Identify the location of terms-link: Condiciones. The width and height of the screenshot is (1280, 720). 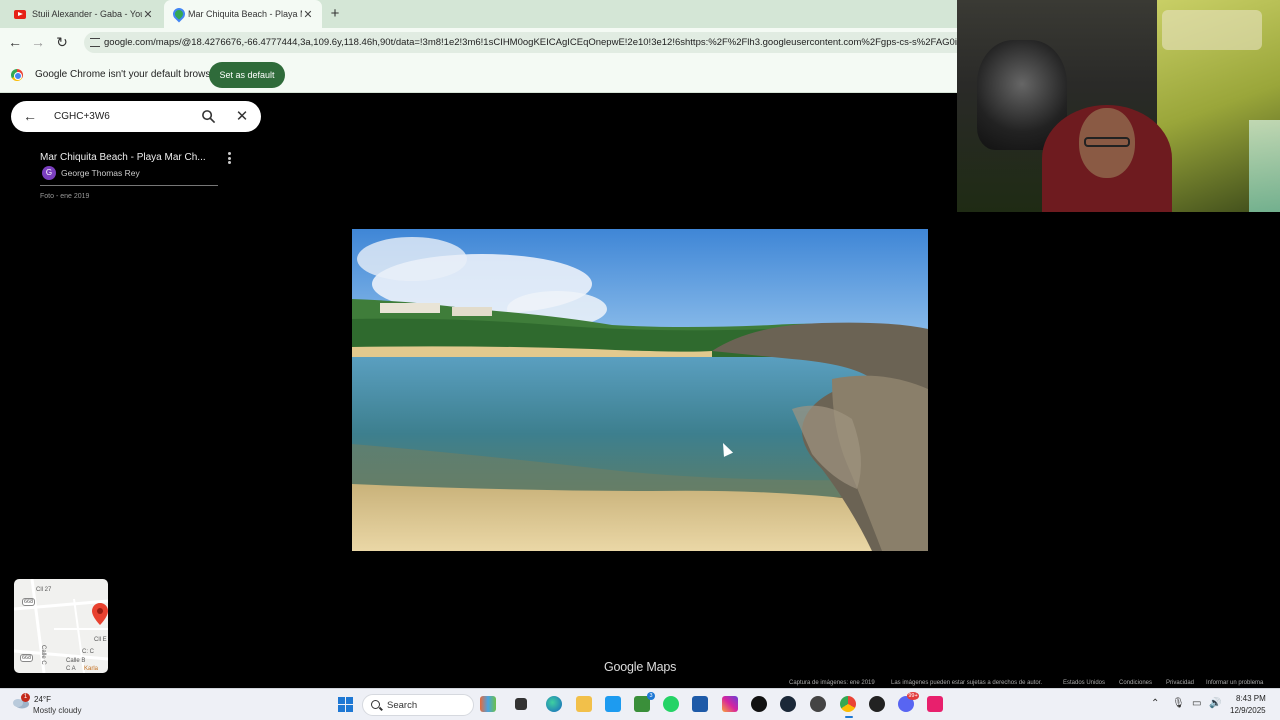
(1135, 683).